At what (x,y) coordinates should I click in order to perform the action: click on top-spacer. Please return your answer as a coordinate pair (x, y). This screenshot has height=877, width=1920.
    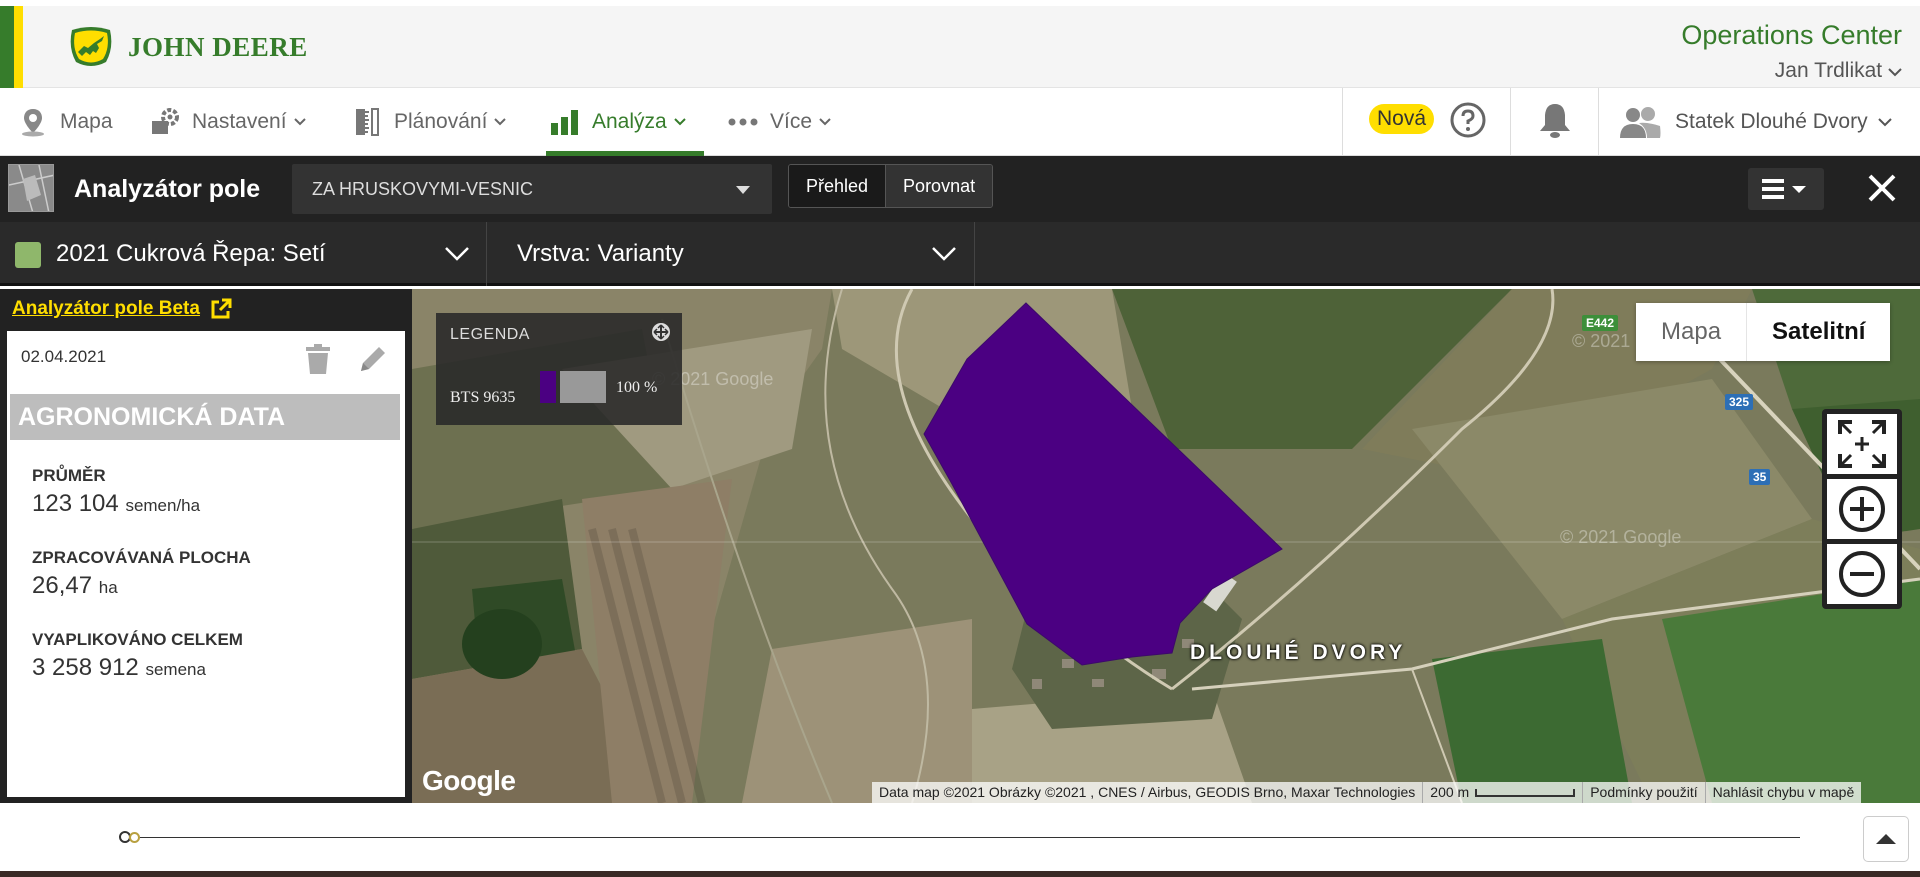
    Looking at the image, I should click on (960, 3).